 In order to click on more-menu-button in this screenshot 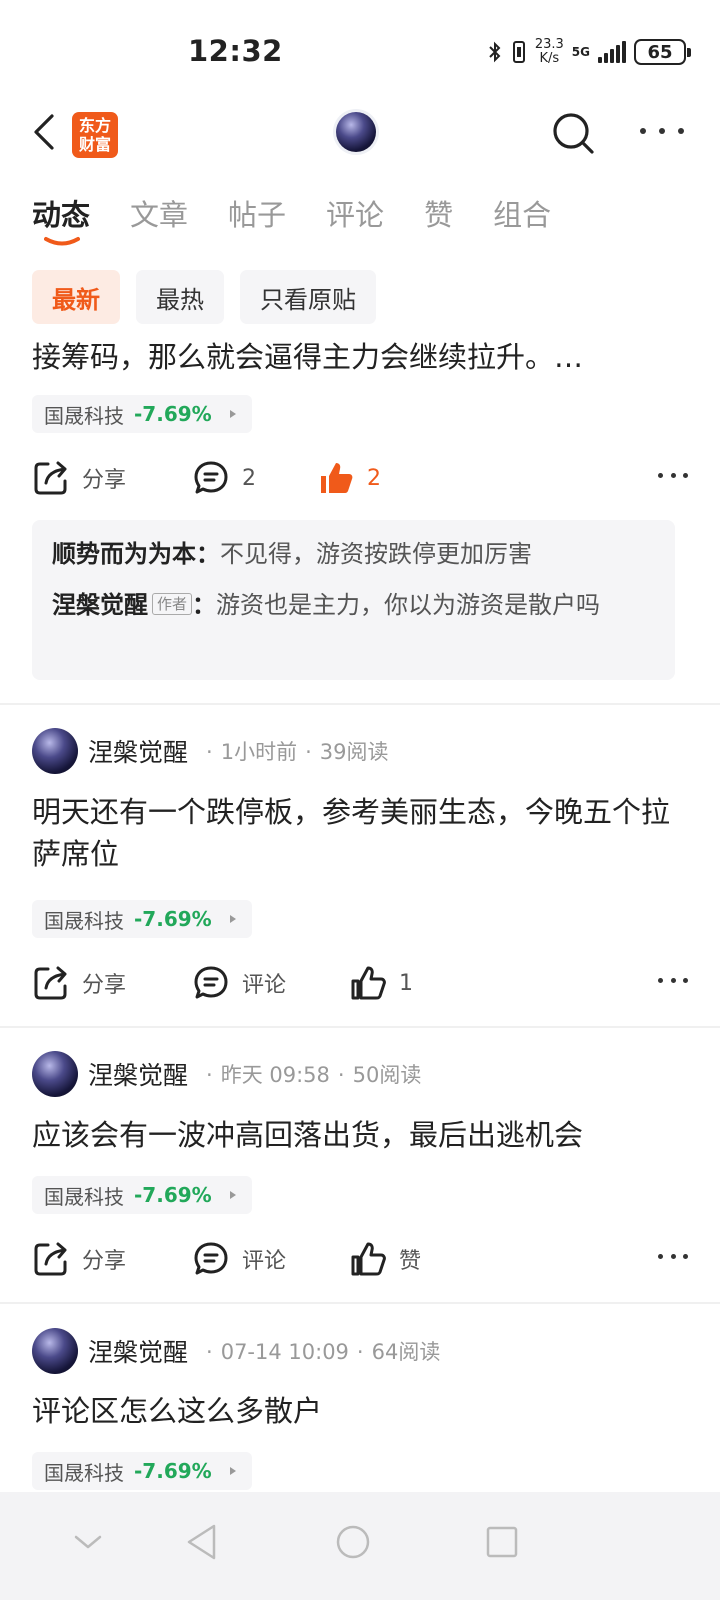, I will do `click(662, 131)`.